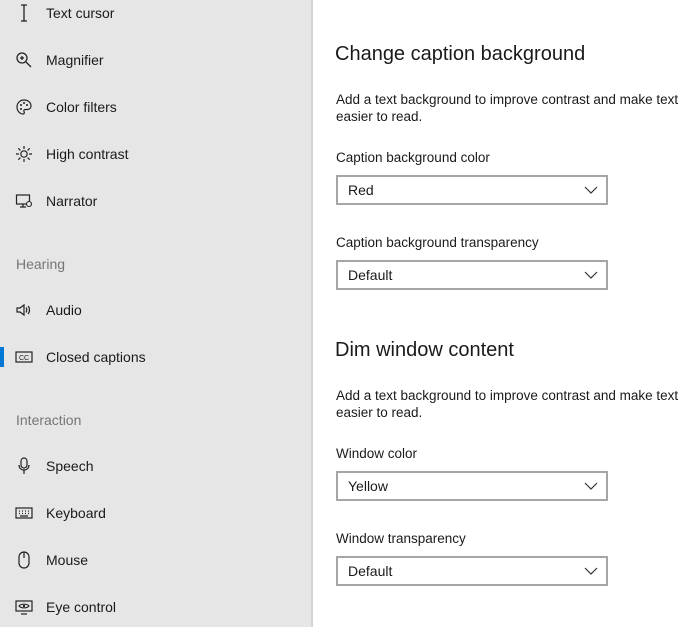  I want to click on magnifier-icon, so click(24, 60).